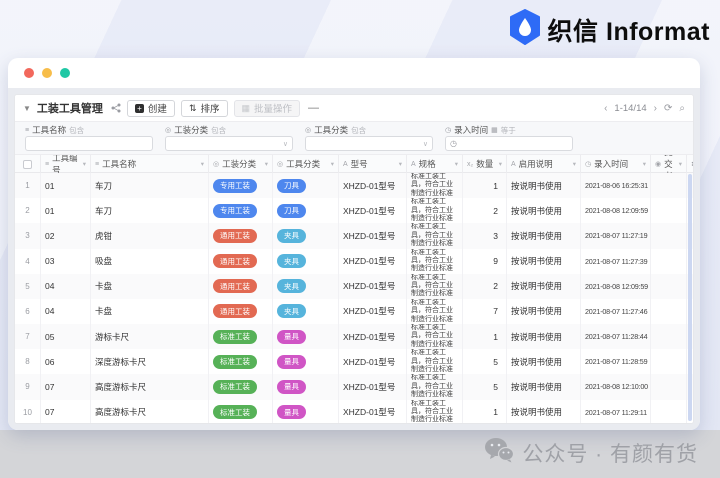 The width and height of the screenshot is (720, 478). Describe the element at coordinates (150, 164) in the screenshot. I see `column-header-name: ≡ 工具名称 ▾` at that location.